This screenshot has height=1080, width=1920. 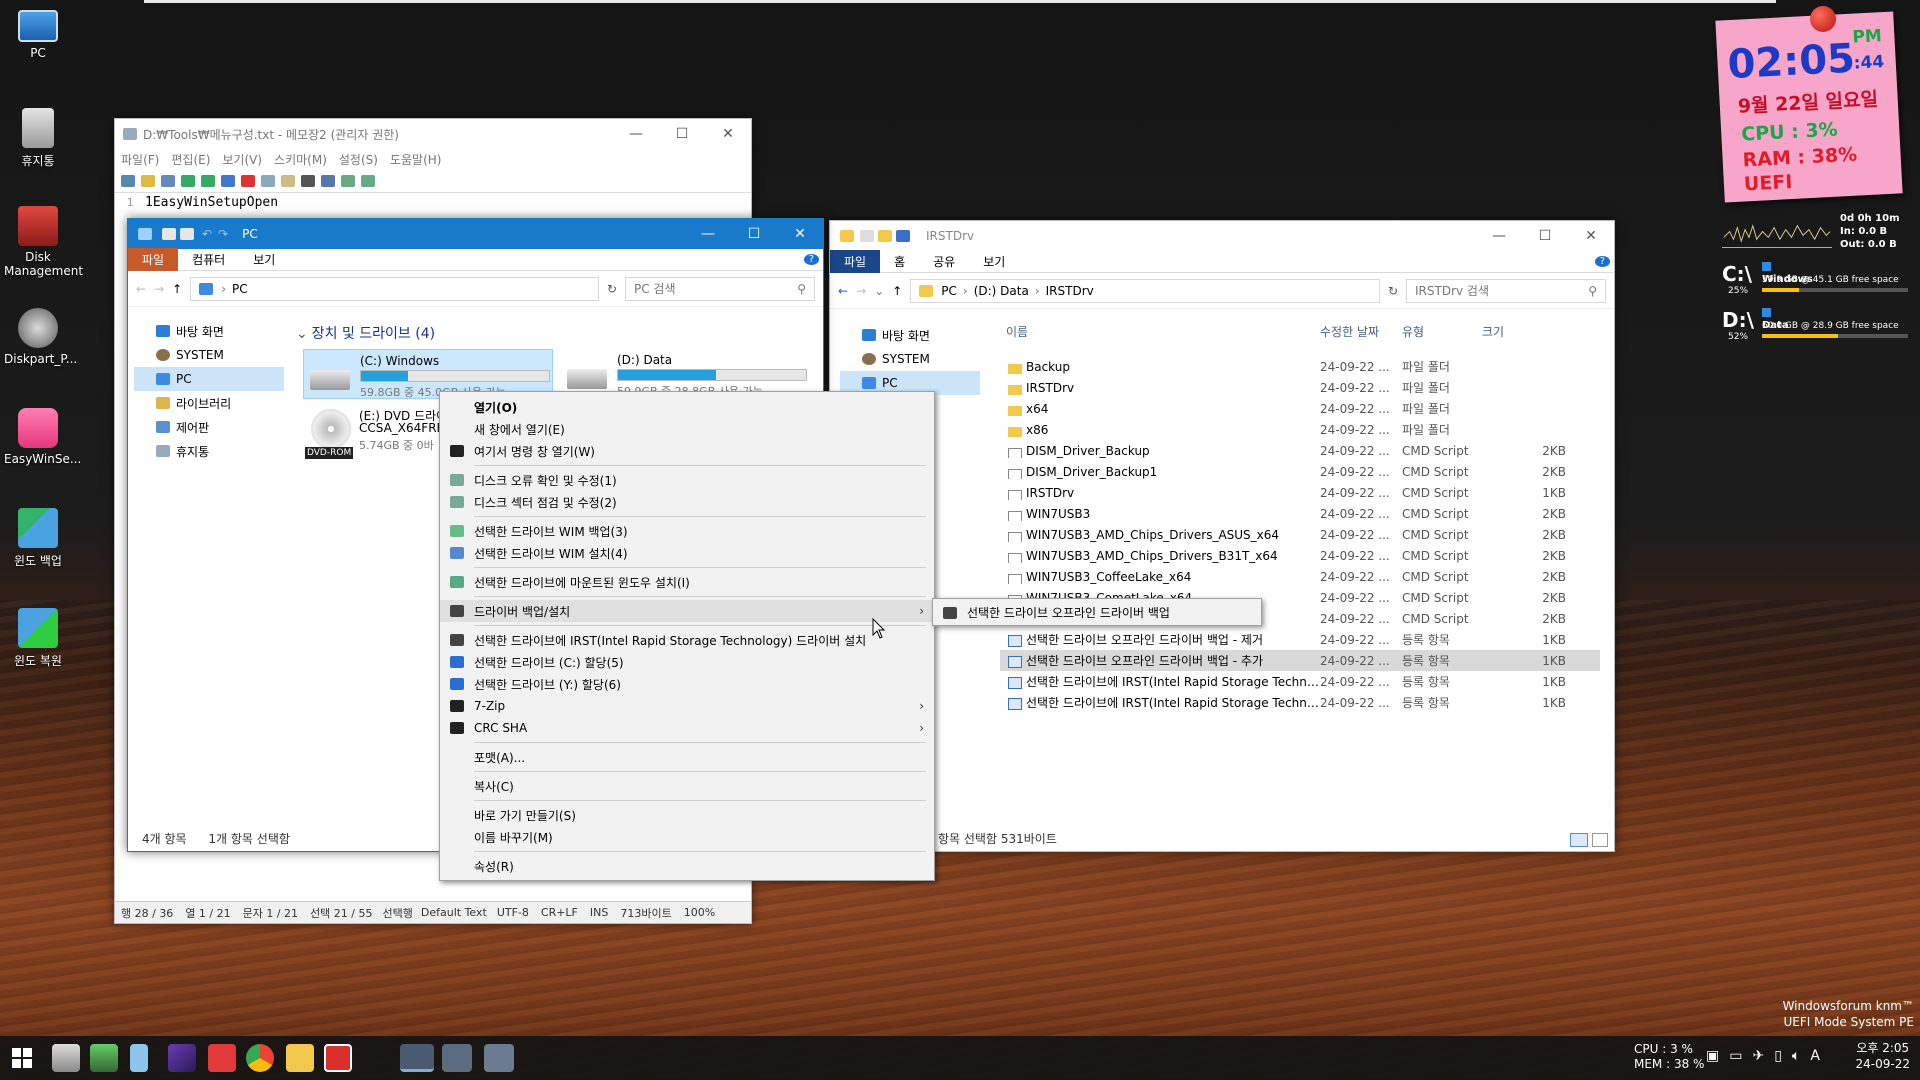 I want to click on menu-scheme: 스키마(M), so click(x=300, y=159).